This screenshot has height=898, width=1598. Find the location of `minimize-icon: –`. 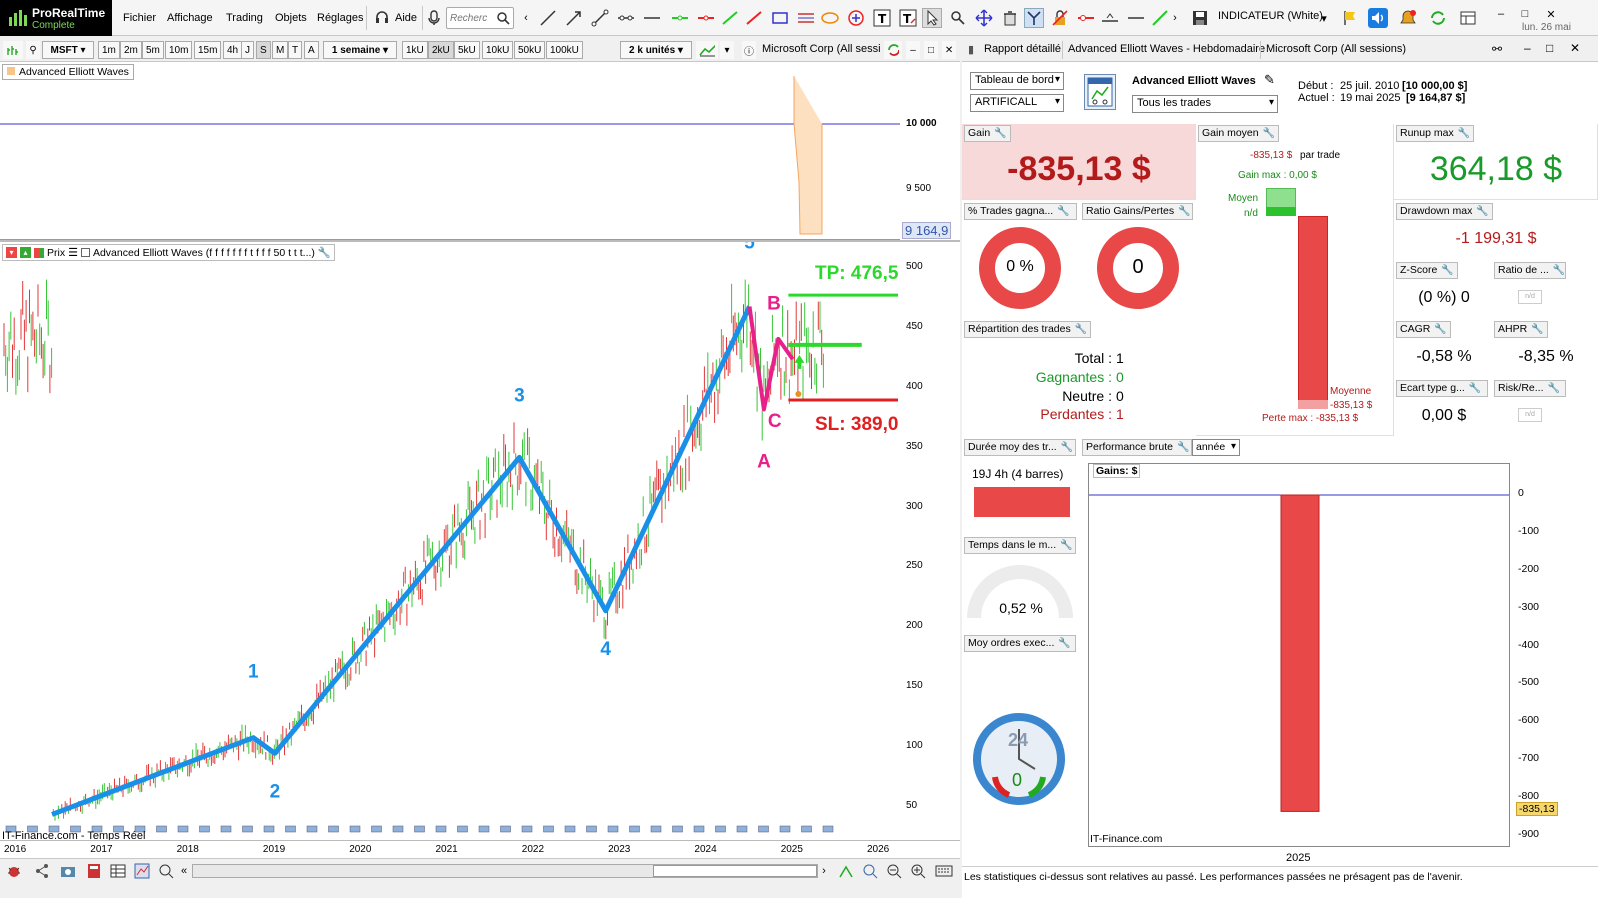

minimize-icon: – is located at coordinates (1501, 14).